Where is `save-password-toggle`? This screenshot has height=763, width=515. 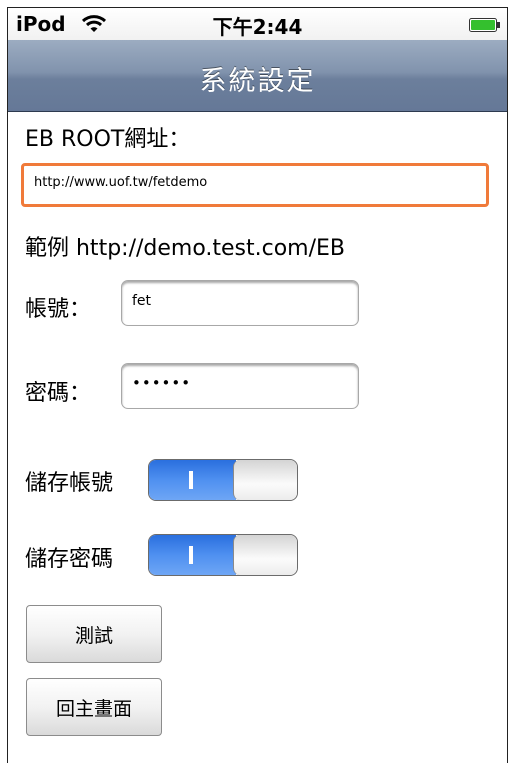 save-password-toggle is located at coordinates (223, 555).